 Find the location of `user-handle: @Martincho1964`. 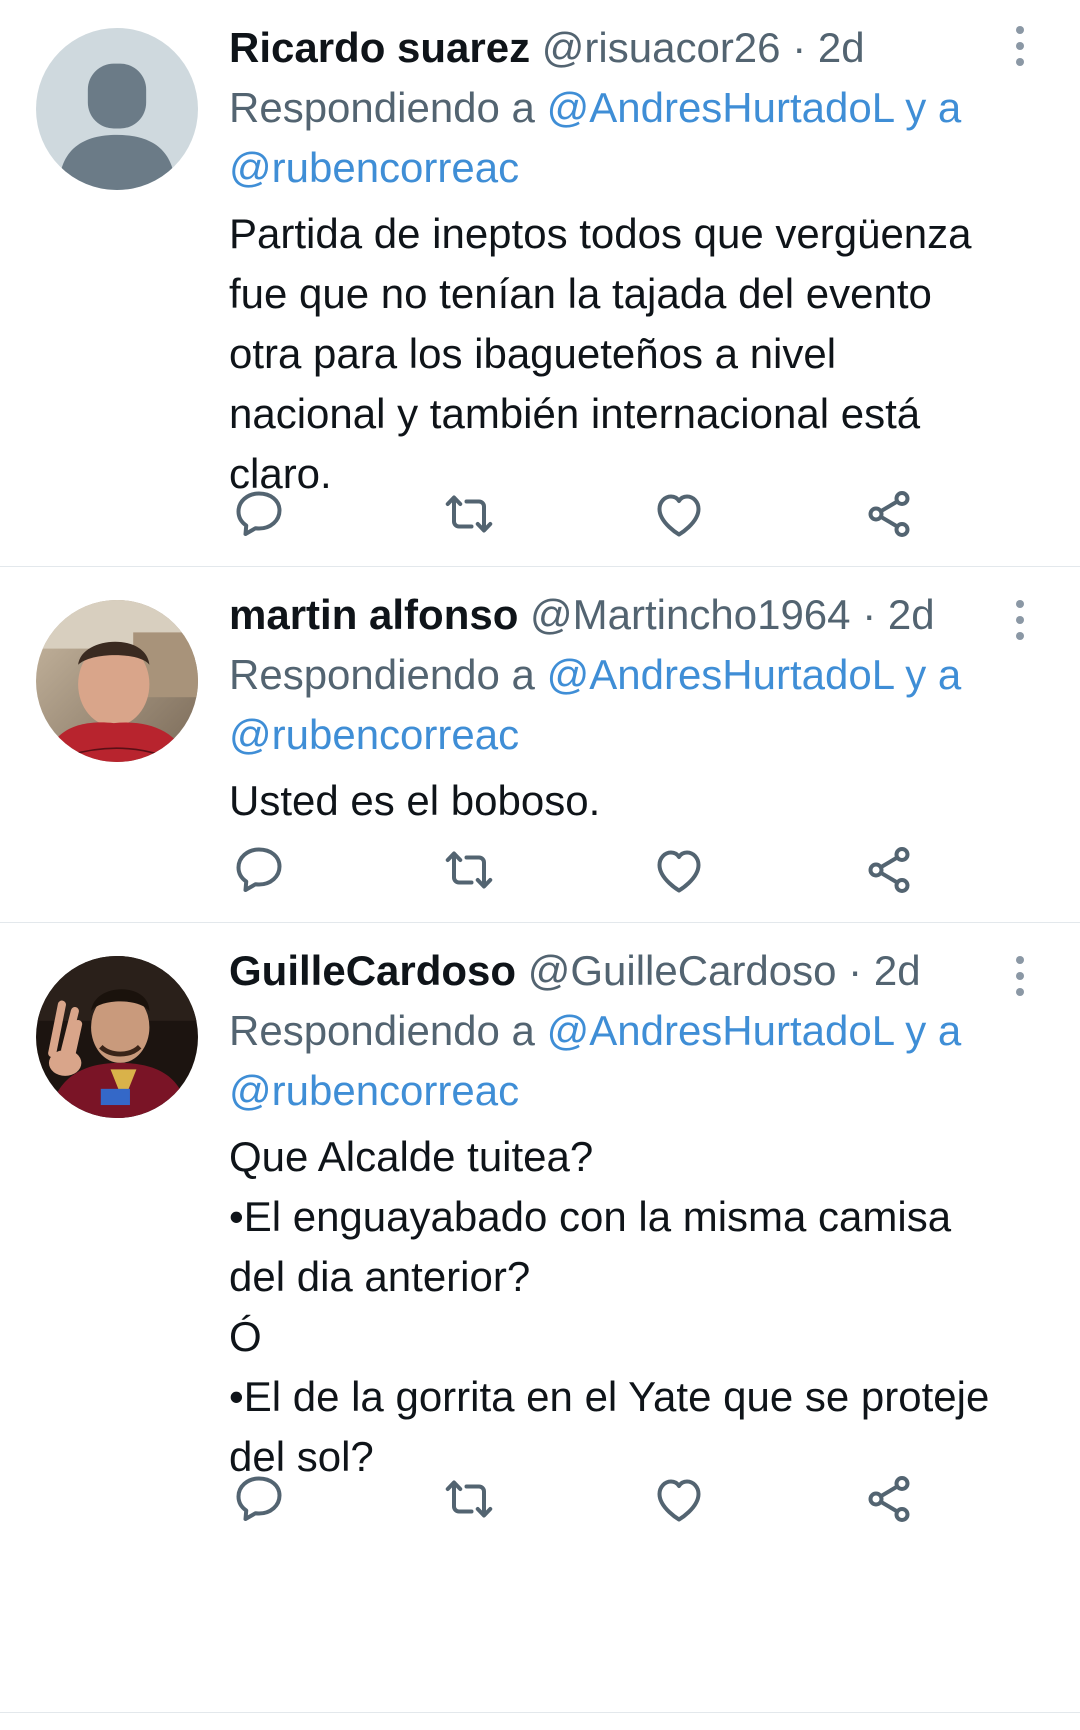

user-handle: @Martincho1964 is located at coordinates (690, 614).